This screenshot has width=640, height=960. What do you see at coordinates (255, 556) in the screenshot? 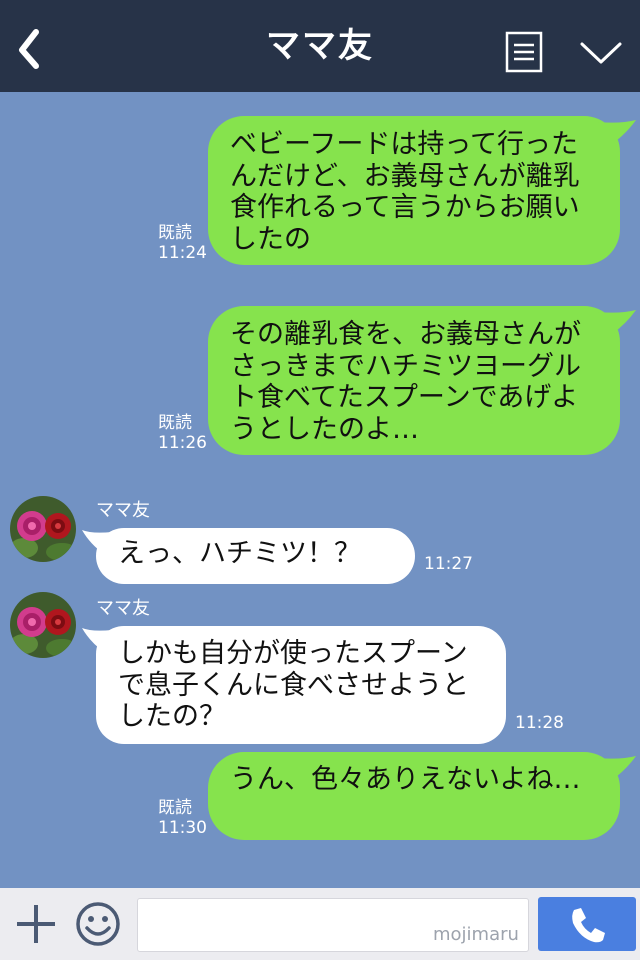
I see `message-bubble: えっ、ハチミツ！？` at bounding box center [255, 556].